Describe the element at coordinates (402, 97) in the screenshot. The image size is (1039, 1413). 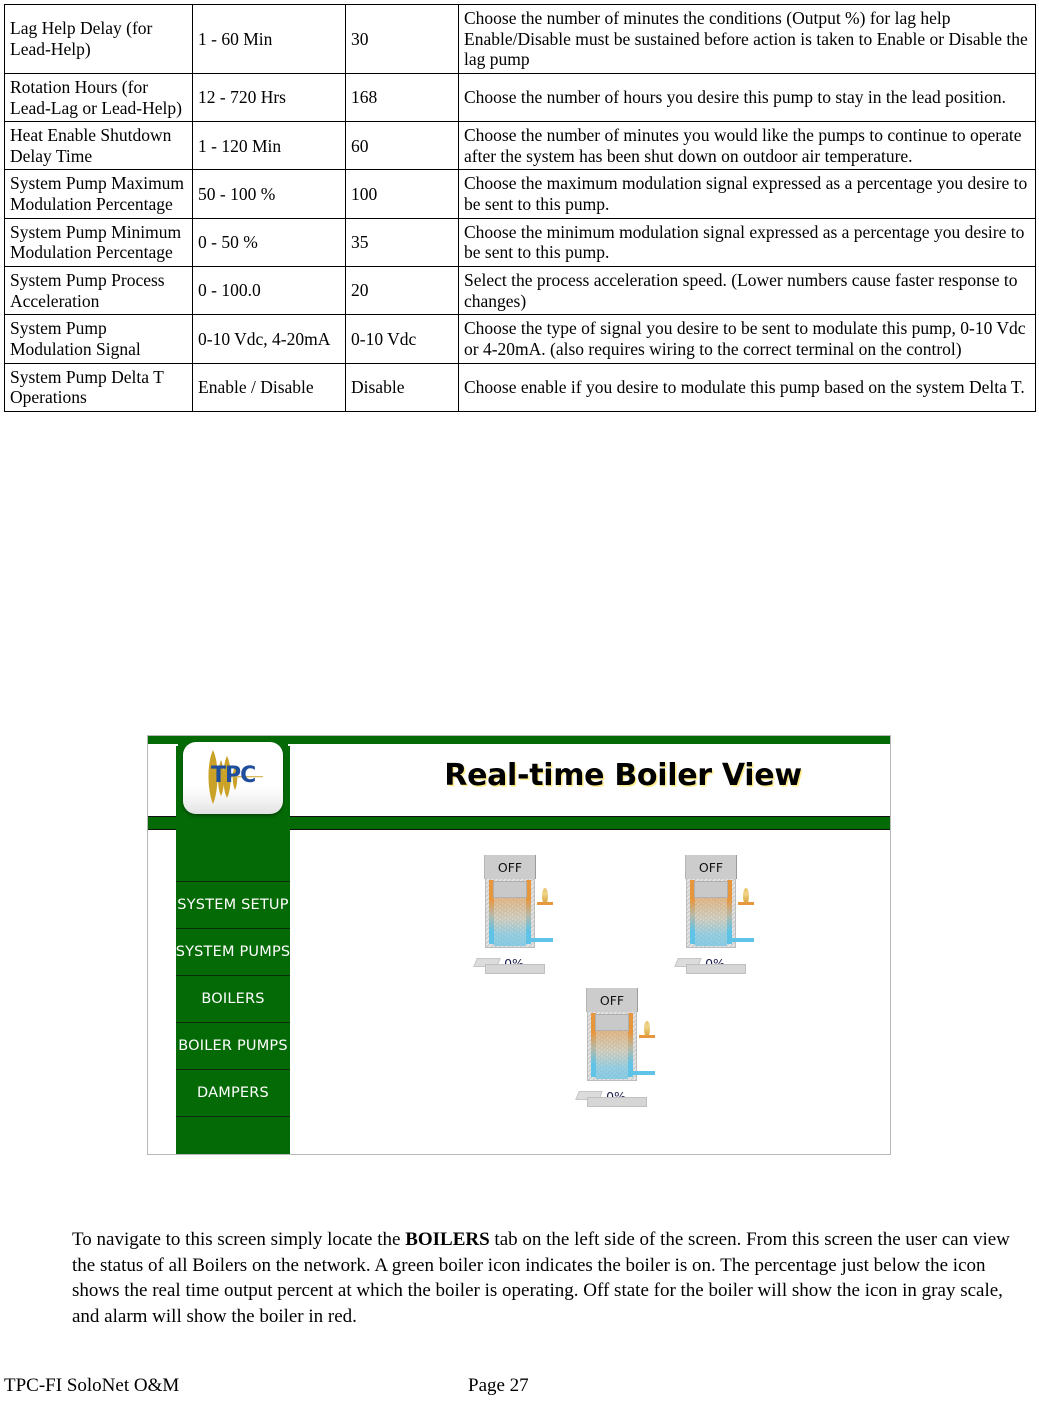
I see `cell-value: 168` at that location.